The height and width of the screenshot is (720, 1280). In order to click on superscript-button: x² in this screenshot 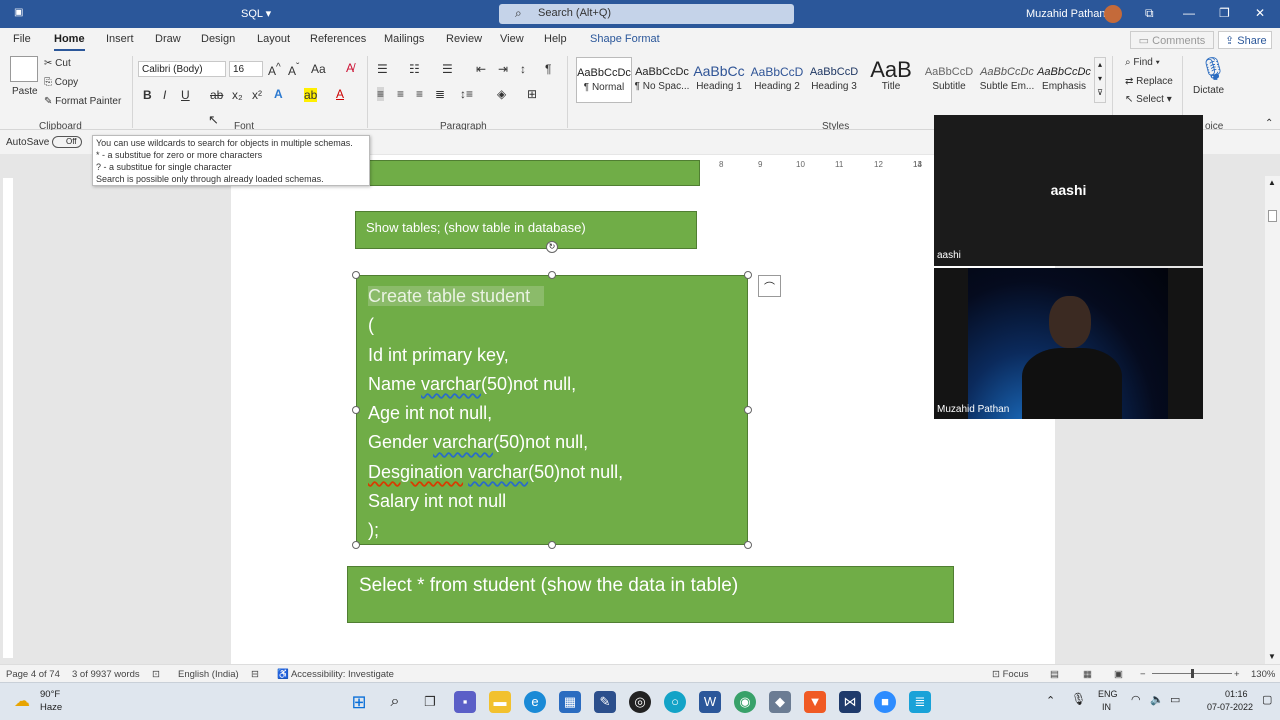, I will do `click(257, 95)`.